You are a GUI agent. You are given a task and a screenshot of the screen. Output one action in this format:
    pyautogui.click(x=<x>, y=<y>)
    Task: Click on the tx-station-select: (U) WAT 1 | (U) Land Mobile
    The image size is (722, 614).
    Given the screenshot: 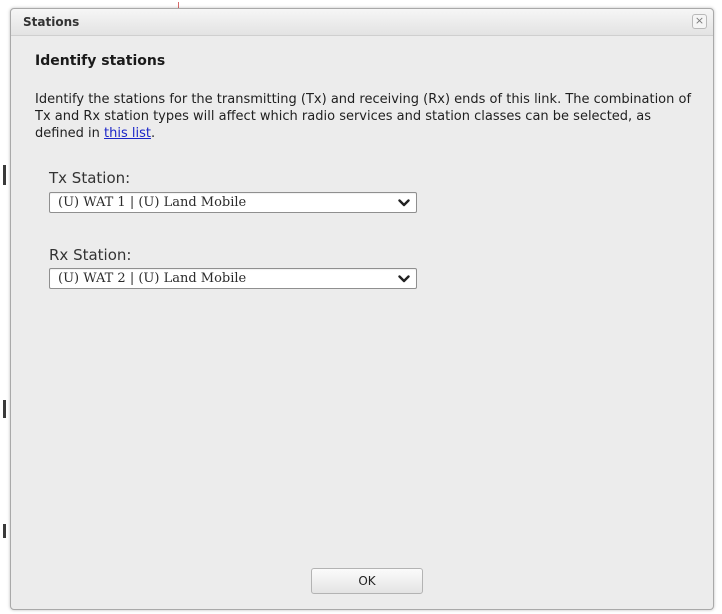 What is the action you would take?
    pyautogui.click(x=233, y=202)
    